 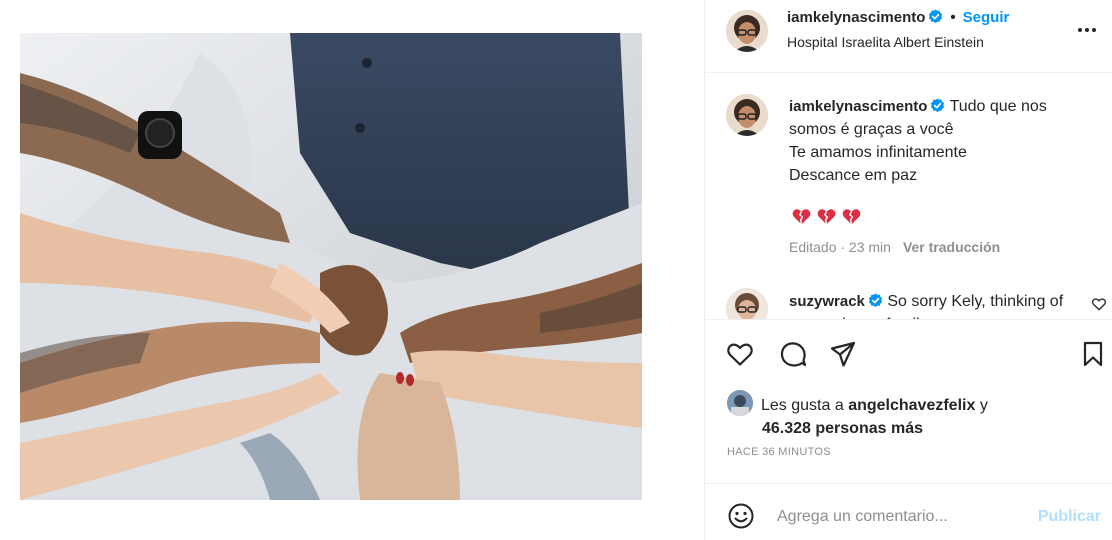 I want to click on commenter-username: suzywrack, so click(x=827, y=301).